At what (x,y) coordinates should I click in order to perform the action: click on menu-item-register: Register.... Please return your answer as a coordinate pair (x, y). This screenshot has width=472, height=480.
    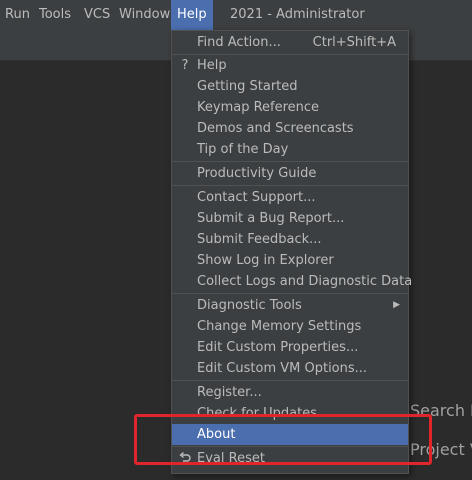
    Looking at the image, I should click on (290, 392).